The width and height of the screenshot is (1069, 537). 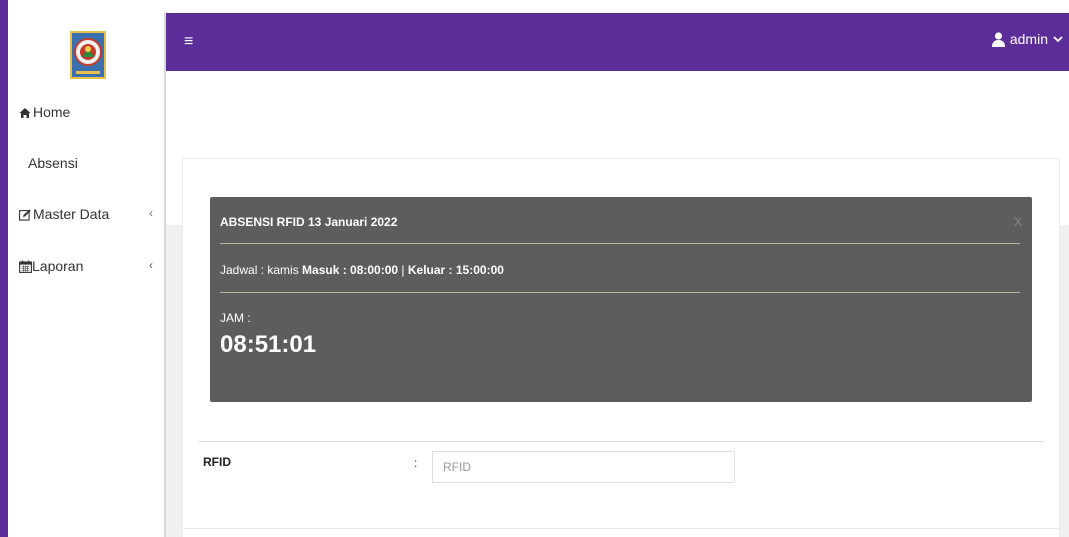 I want to click on sidebar-item-laporan: Laporan ‹, so click(x=87, y=273).